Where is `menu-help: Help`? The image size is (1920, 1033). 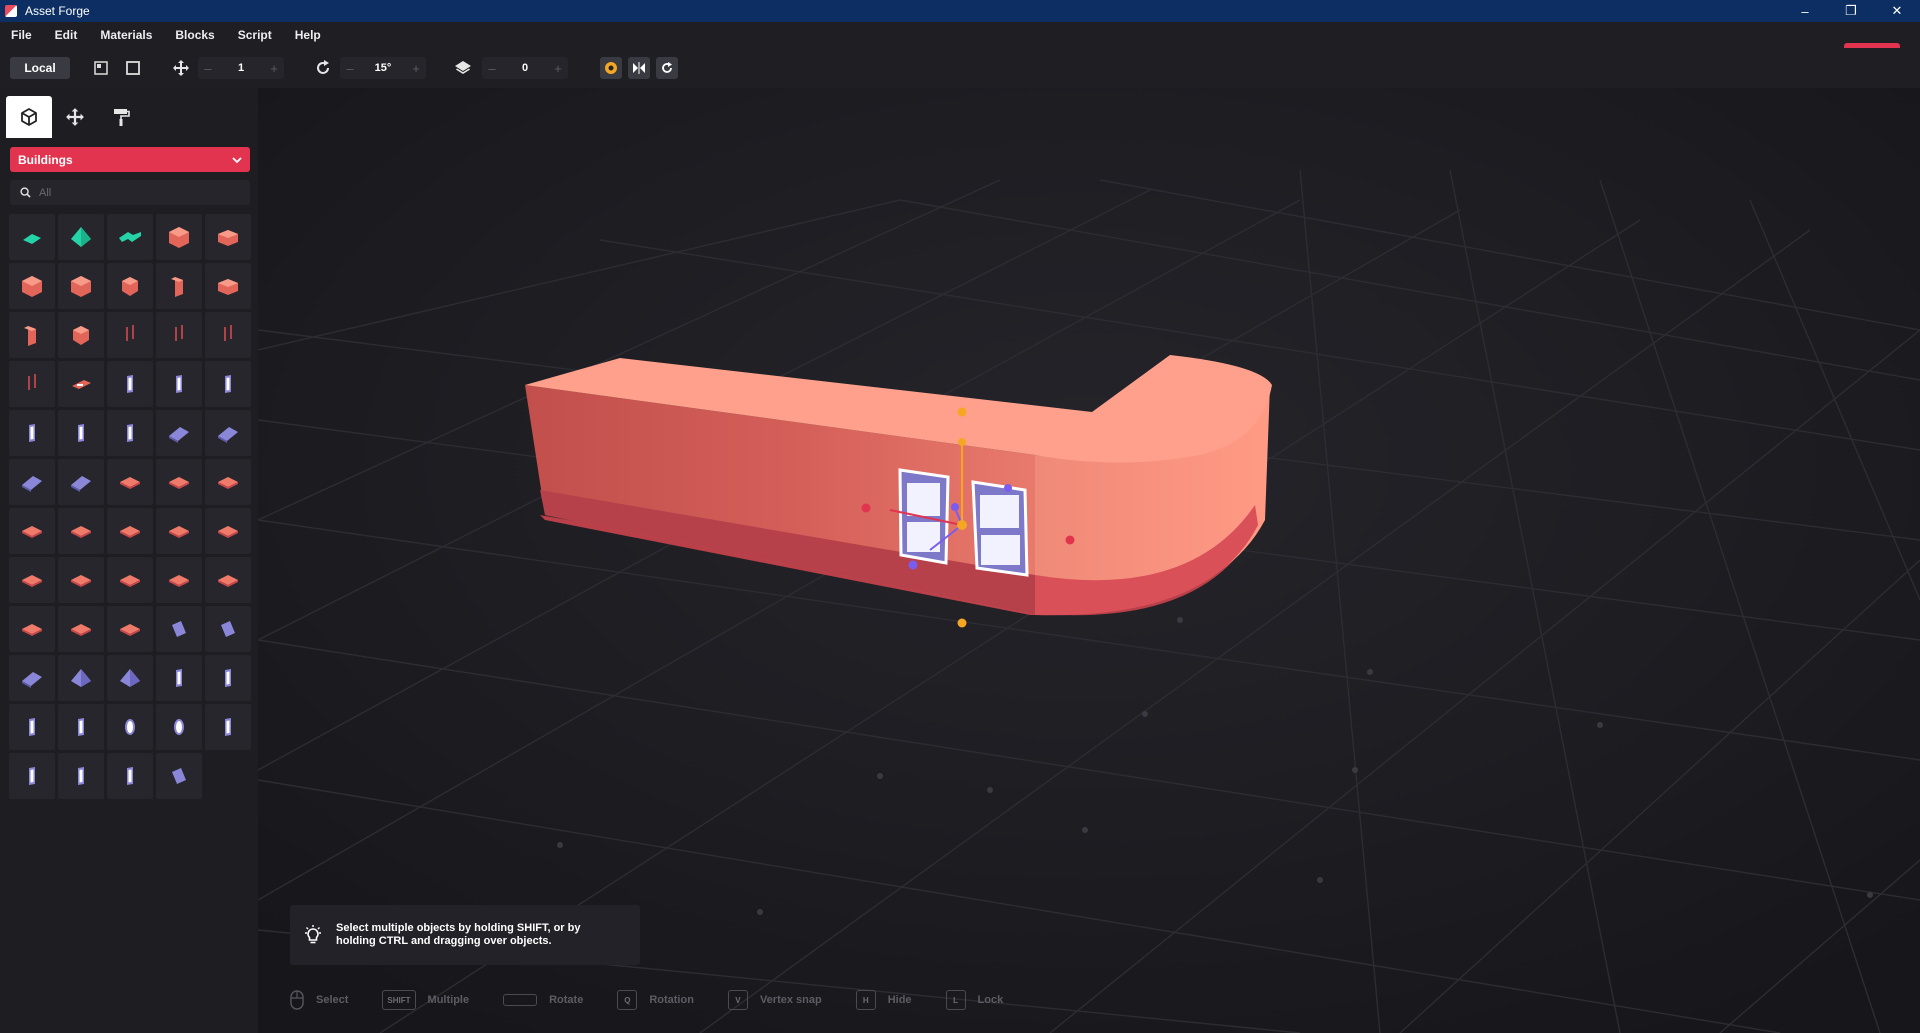 menu-help: Help is located at coordinates (308, 35).